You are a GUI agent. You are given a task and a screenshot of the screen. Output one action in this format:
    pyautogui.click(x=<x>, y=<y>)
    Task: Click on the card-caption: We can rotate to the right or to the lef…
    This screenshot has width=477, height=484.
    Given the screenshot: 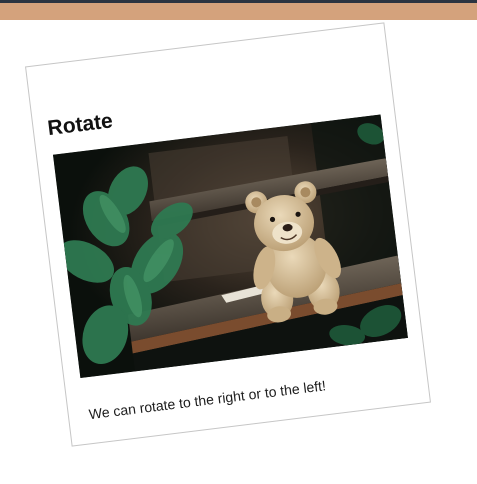 What is the action you would take?
    pyautogui.click(x=207, y=400)
    